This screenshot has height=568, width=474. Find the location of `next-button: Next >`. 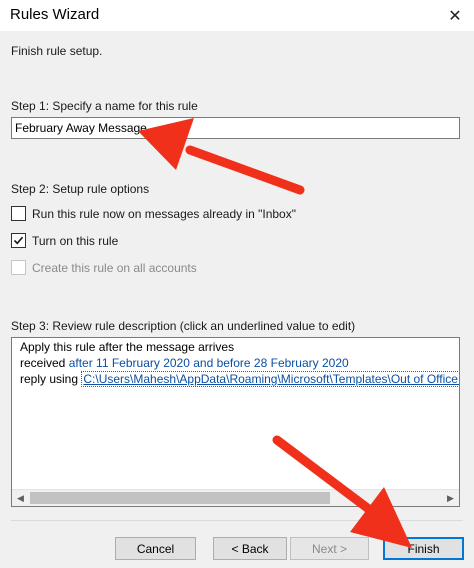

next-button: Next > is located at coordinates (329, 548).